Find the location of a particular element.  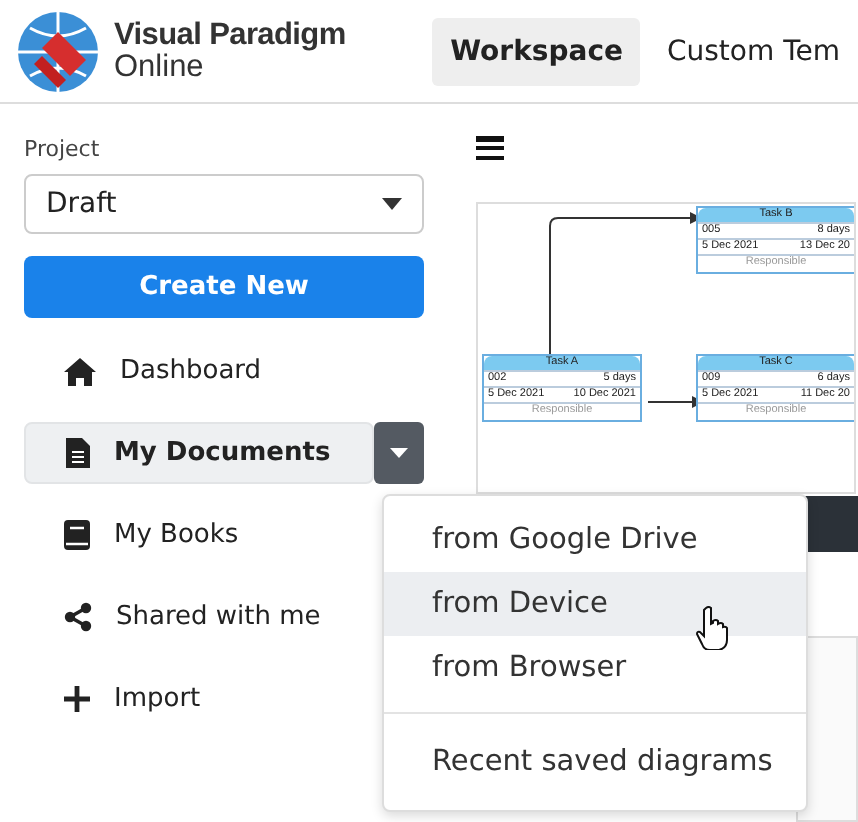

project-label: Project is located at coordinates (63, 149).